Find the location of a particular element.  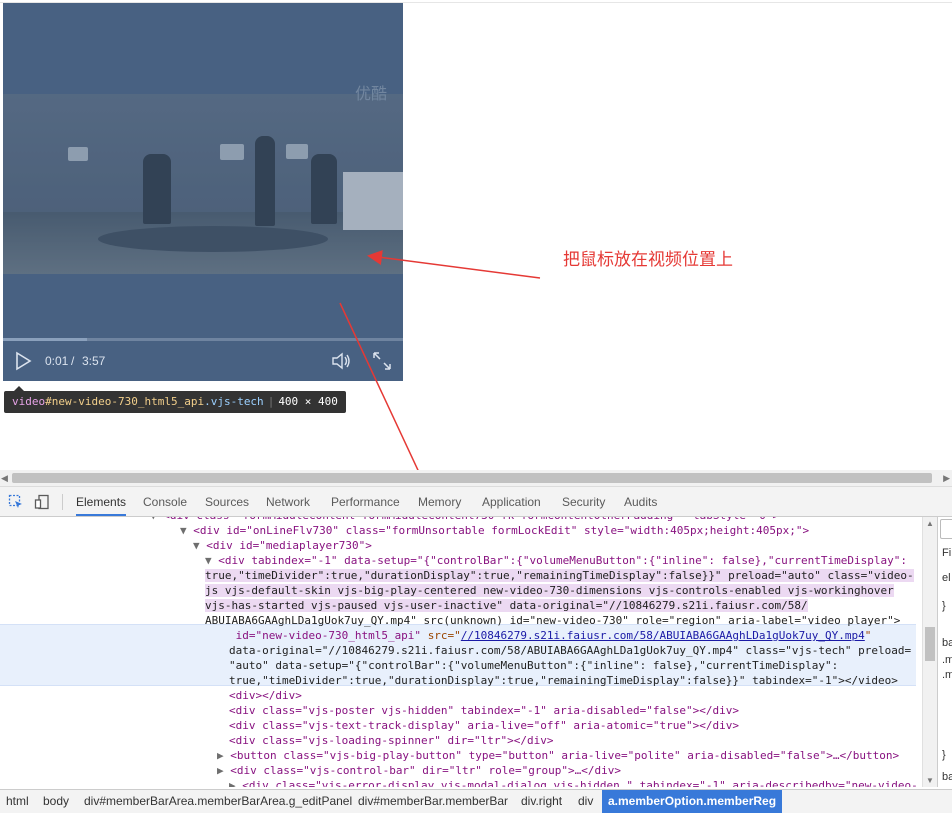

tab-security: Security is located at coordinates (583, 501).